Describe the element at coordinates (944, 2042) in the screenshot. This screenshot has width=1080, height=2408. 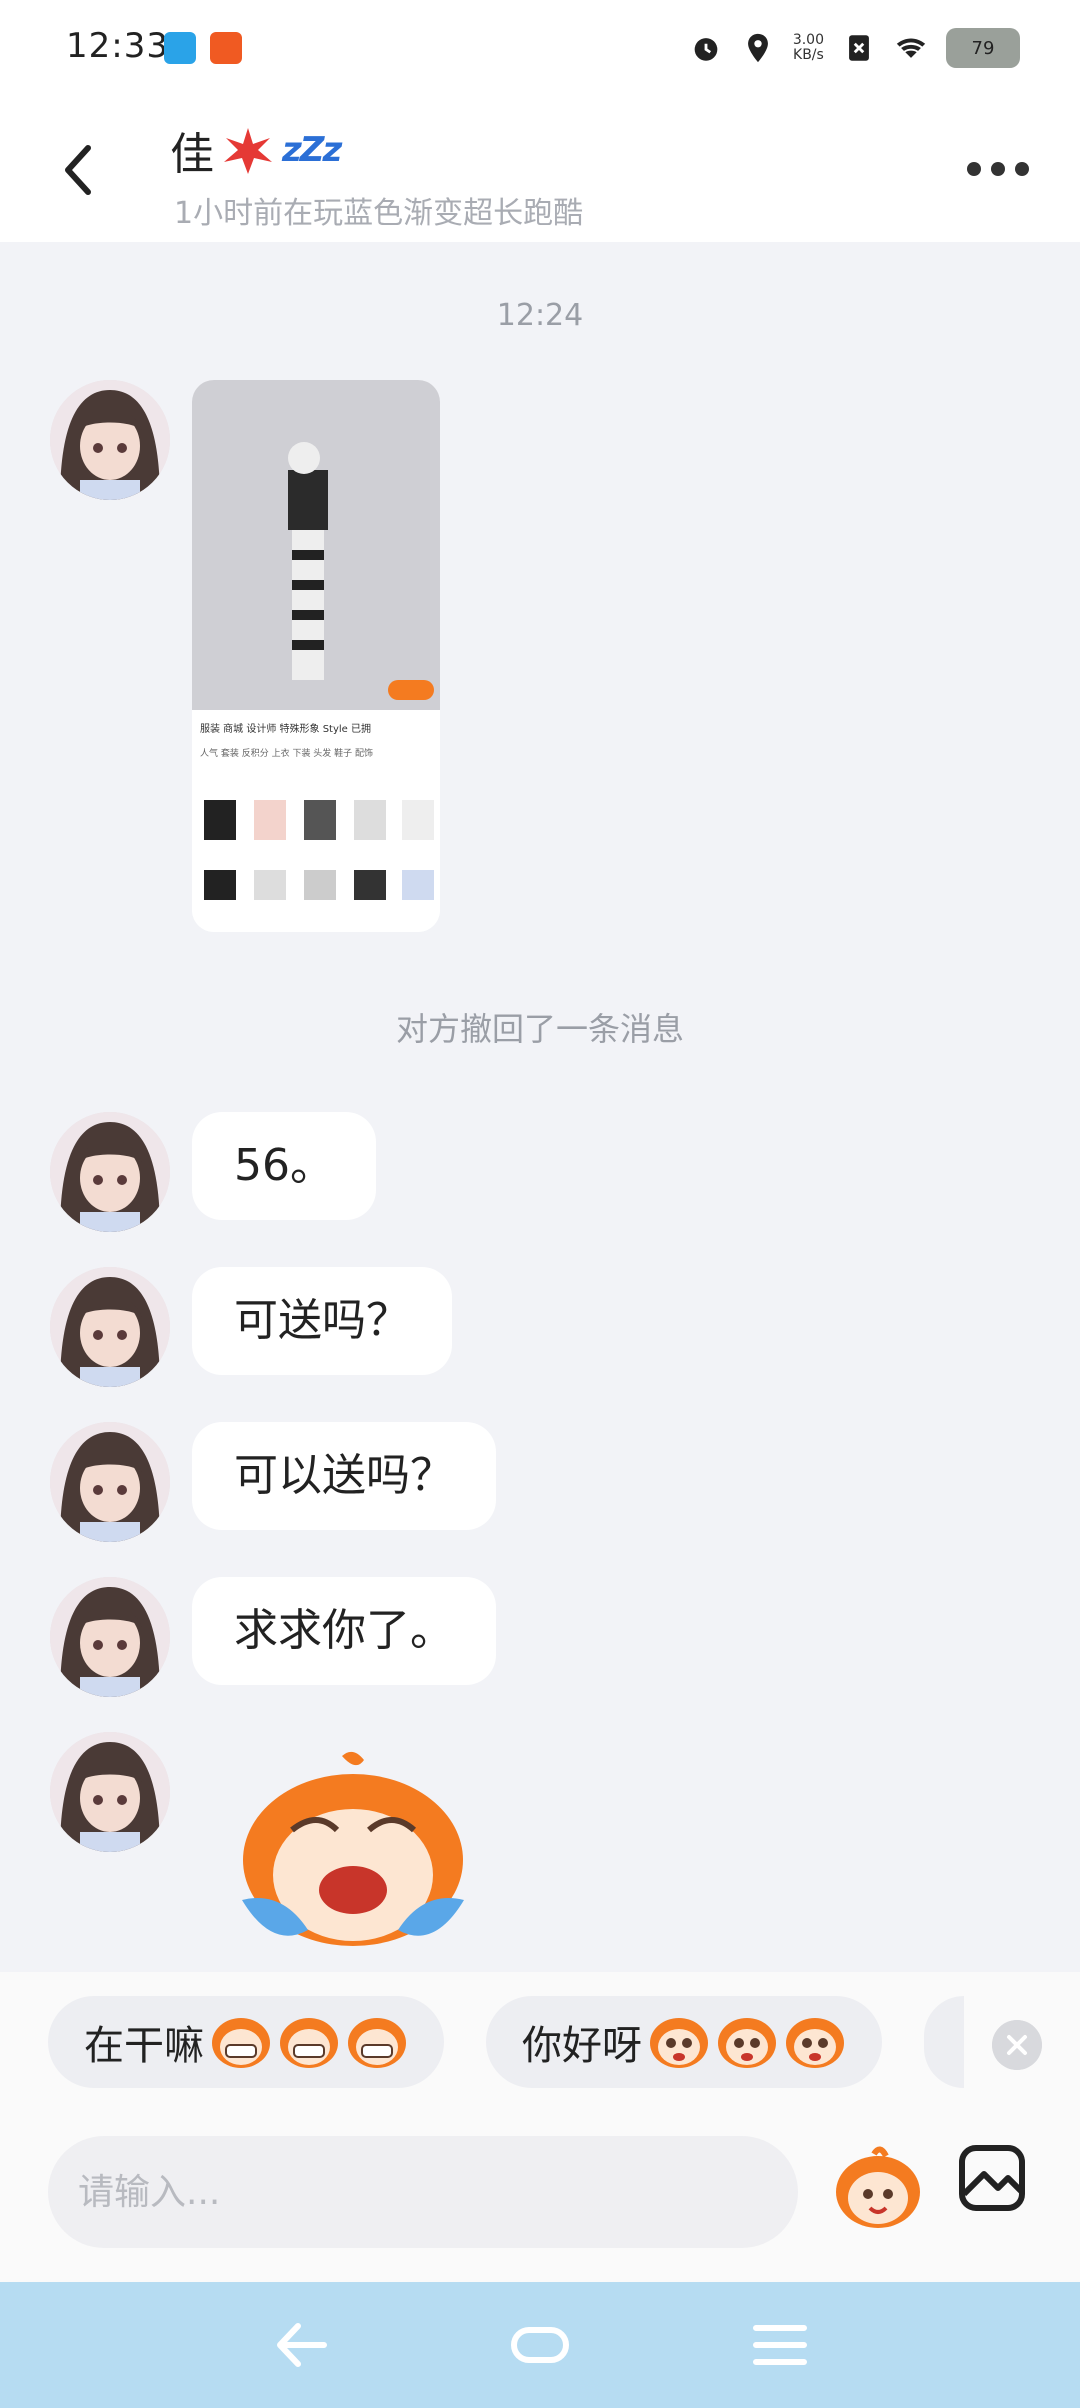
I see `quick-reply-chip-partial` at that location.